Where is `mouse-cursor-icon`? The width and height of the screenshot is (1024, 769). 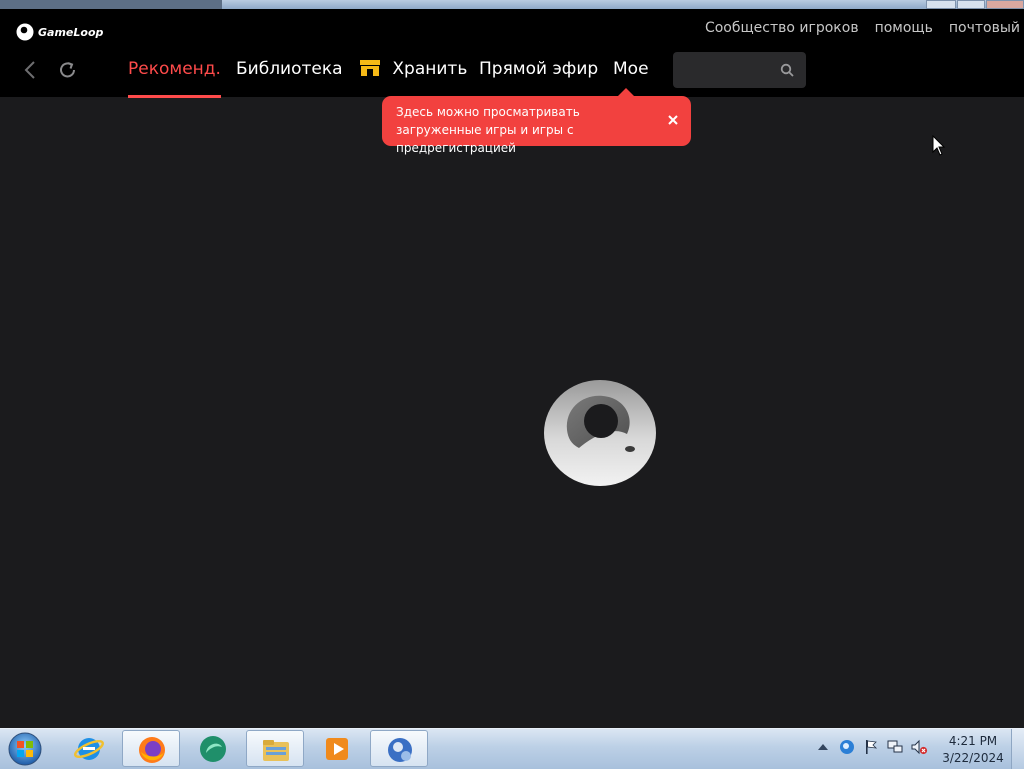
mouse-cursor-icon is located at coordinates (939, 145).